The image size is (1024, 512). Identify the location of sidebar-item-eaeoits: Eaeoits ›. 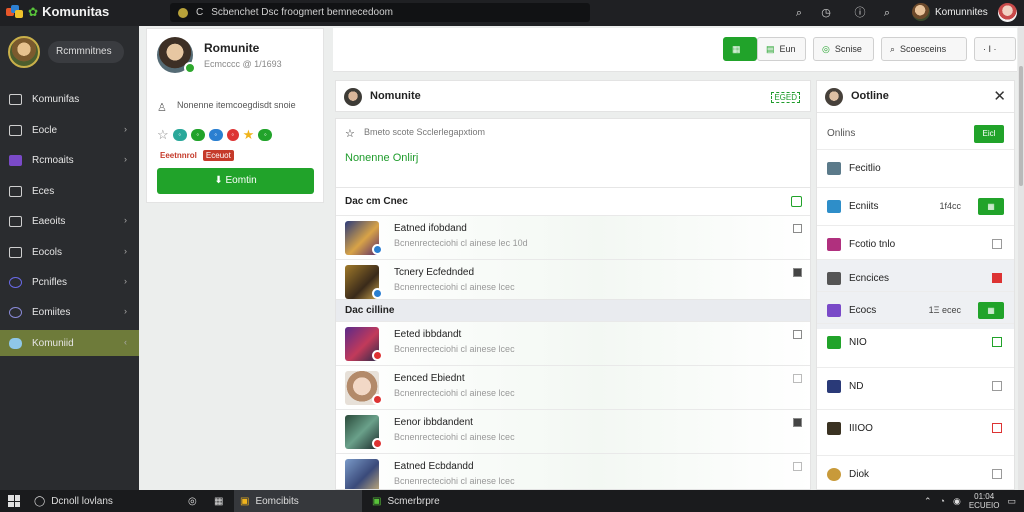
(69, 221).